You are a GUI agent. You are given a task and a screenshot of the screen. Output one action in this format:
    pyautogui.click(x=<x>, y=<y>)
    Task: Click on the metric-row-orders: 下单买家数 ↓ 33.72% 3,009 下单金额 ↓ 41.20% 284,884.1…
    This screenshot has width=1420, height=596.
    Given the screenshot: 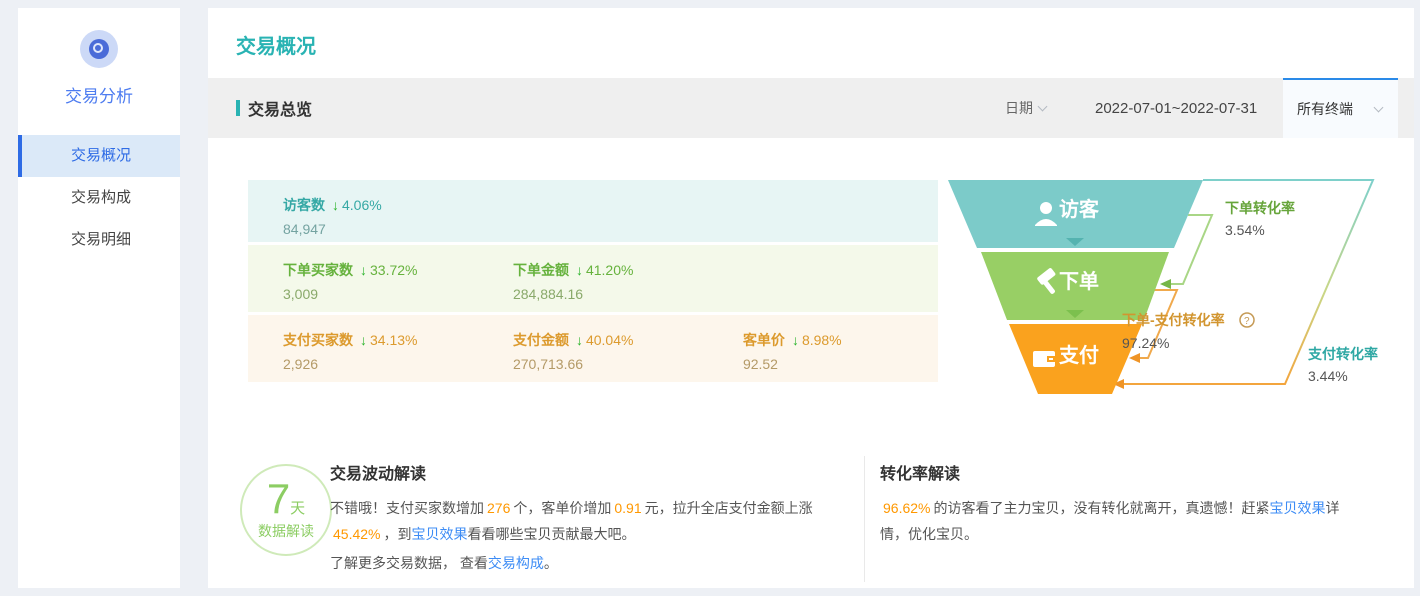 What is the action you would take?
    pyautogui.click(x=593, y=278)
    